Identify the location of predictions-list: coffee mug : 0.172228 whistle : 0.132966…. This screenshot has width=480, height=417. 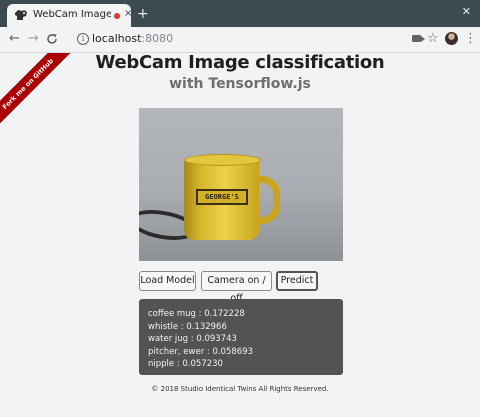
(200, 339).